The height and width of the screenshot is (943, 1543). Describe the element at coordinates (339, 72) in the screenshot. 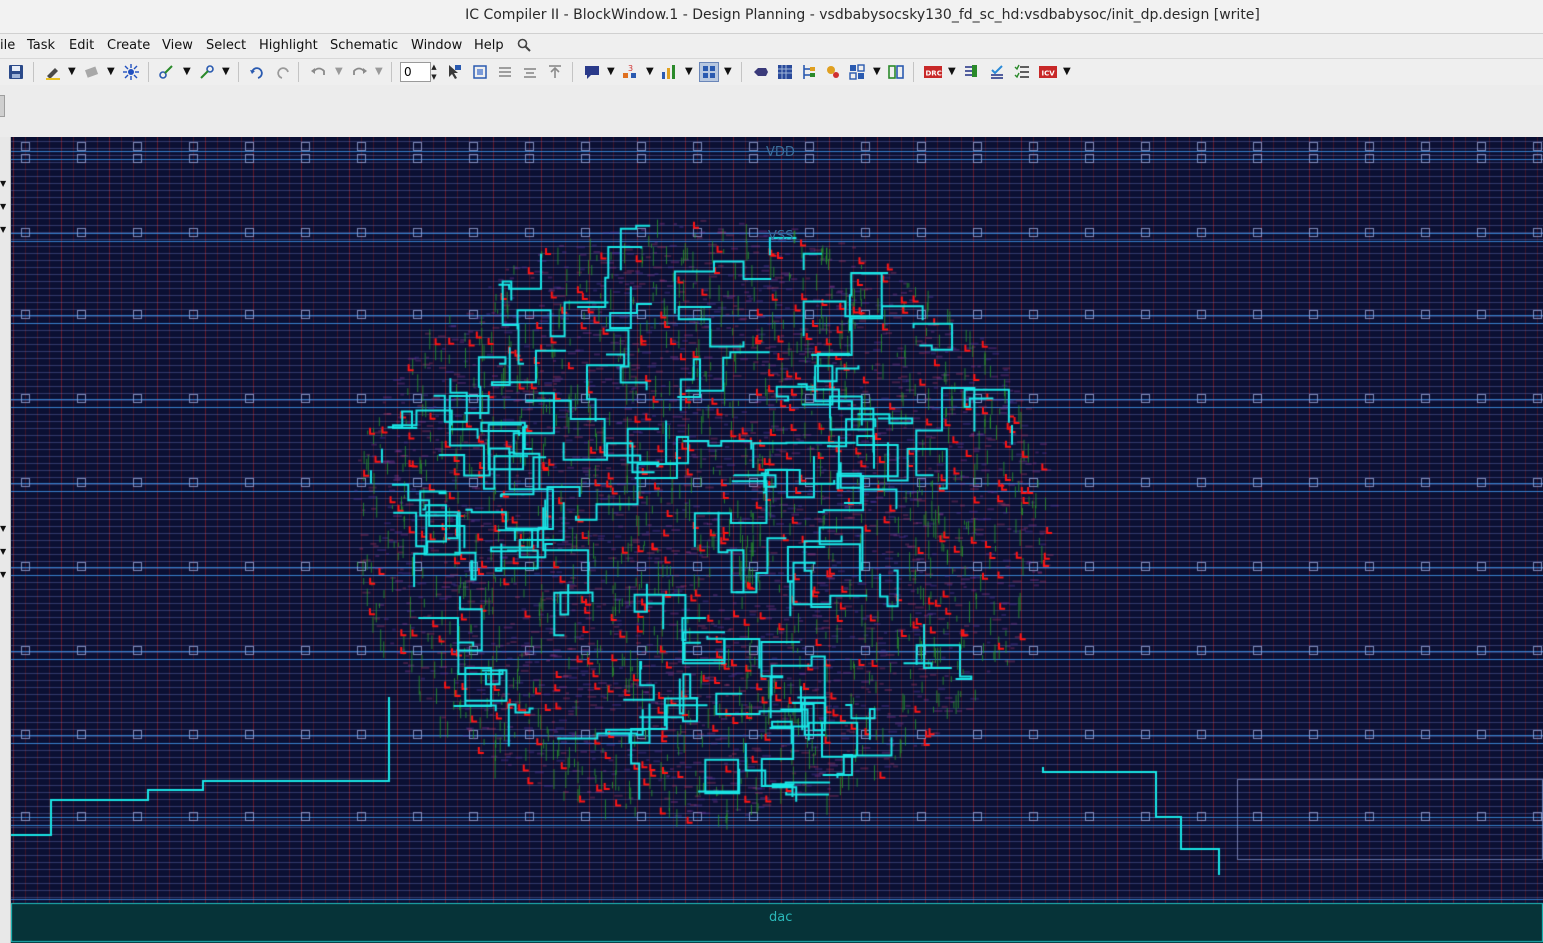

I see `undo-dropdown-icon: ▼` at that location.